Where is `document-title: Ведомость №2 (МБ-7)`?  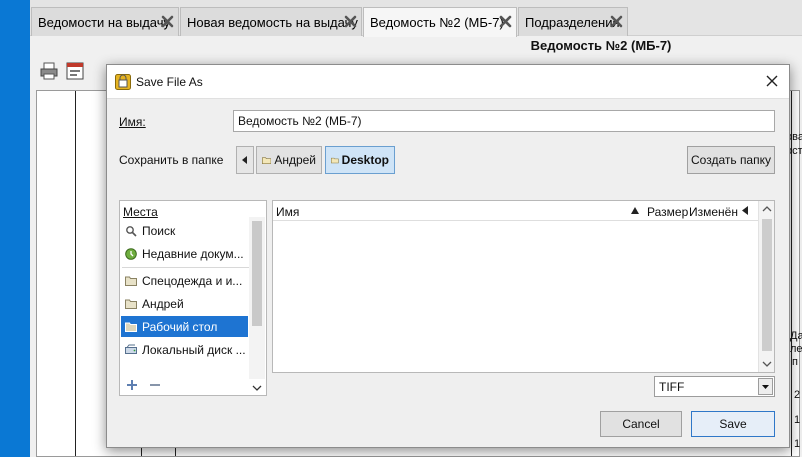
document-title: Ведомость №2 (МБ-7) is located at coordinates (601, 45).